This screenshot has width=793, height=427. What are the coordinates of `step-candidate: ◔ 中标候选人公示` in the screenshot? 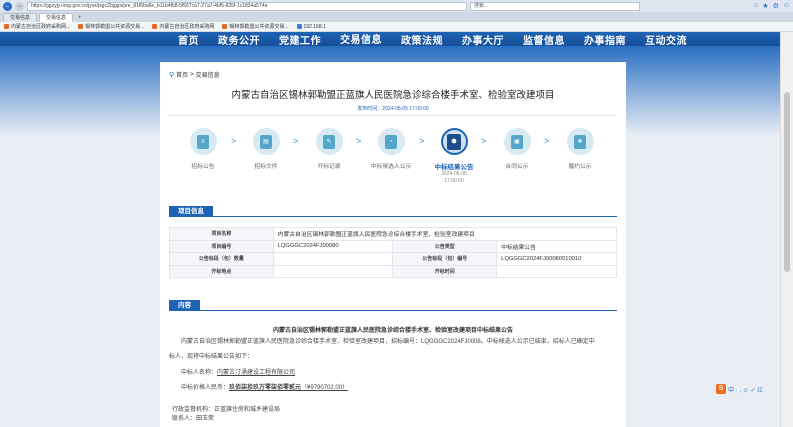 It's located at (391, 149).